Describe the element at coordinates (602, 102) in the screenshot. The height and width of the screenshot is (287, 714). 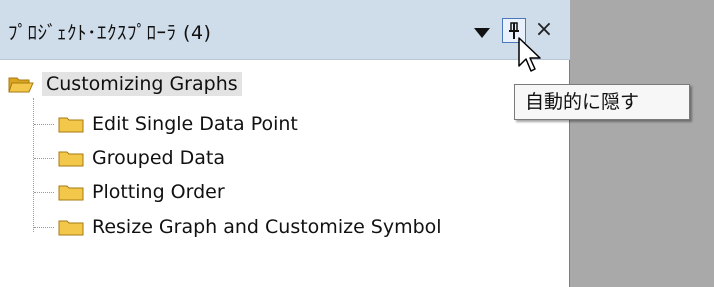
I see `auto-hide-tooltip: 自動的に隠す` at that location.